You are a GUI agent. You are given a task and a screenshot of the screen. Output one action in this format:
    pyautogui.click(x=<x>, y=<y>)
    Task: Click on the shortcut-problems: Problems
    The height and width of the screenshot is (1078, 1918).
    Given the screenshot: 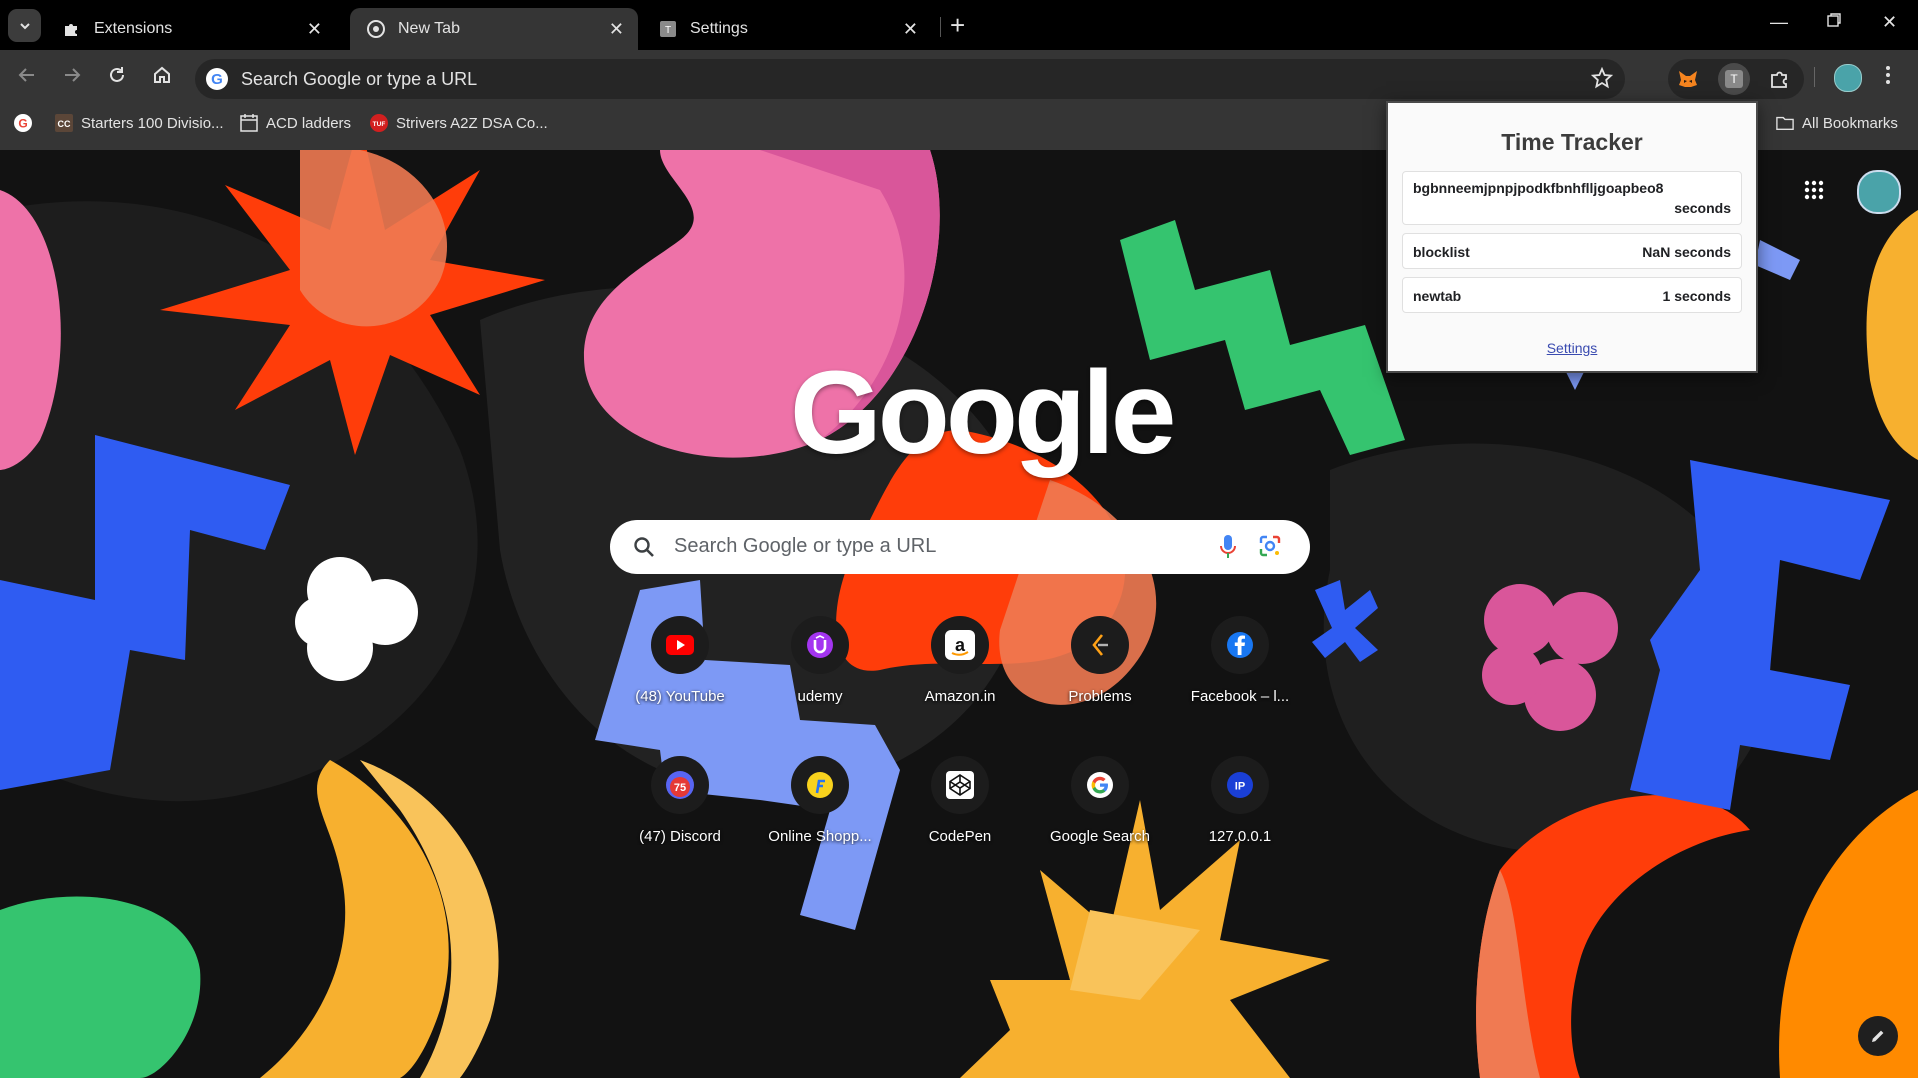 What is the action you would take?
    pyautogui.click(x=1100, y=681)
    